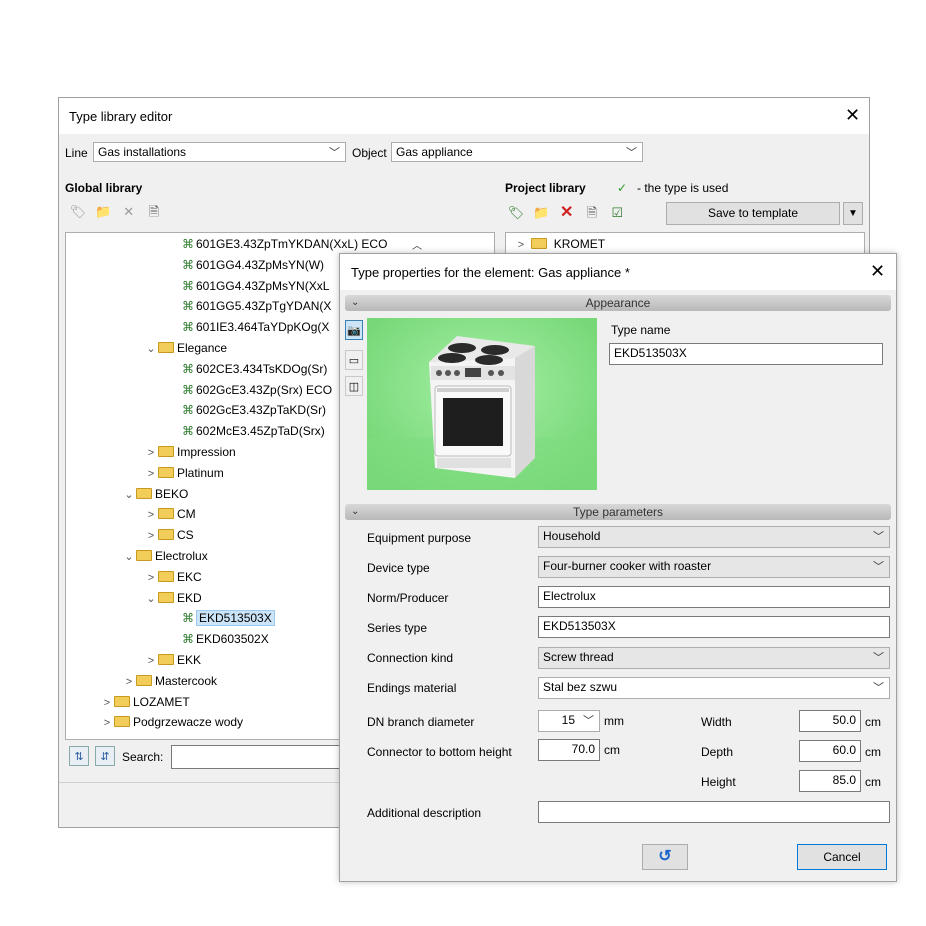 The image size is (926, 926). What do you see at coordinates (714, 812) in the screenshot?
I see `additional-description-input` at bounding box center [714, 812].